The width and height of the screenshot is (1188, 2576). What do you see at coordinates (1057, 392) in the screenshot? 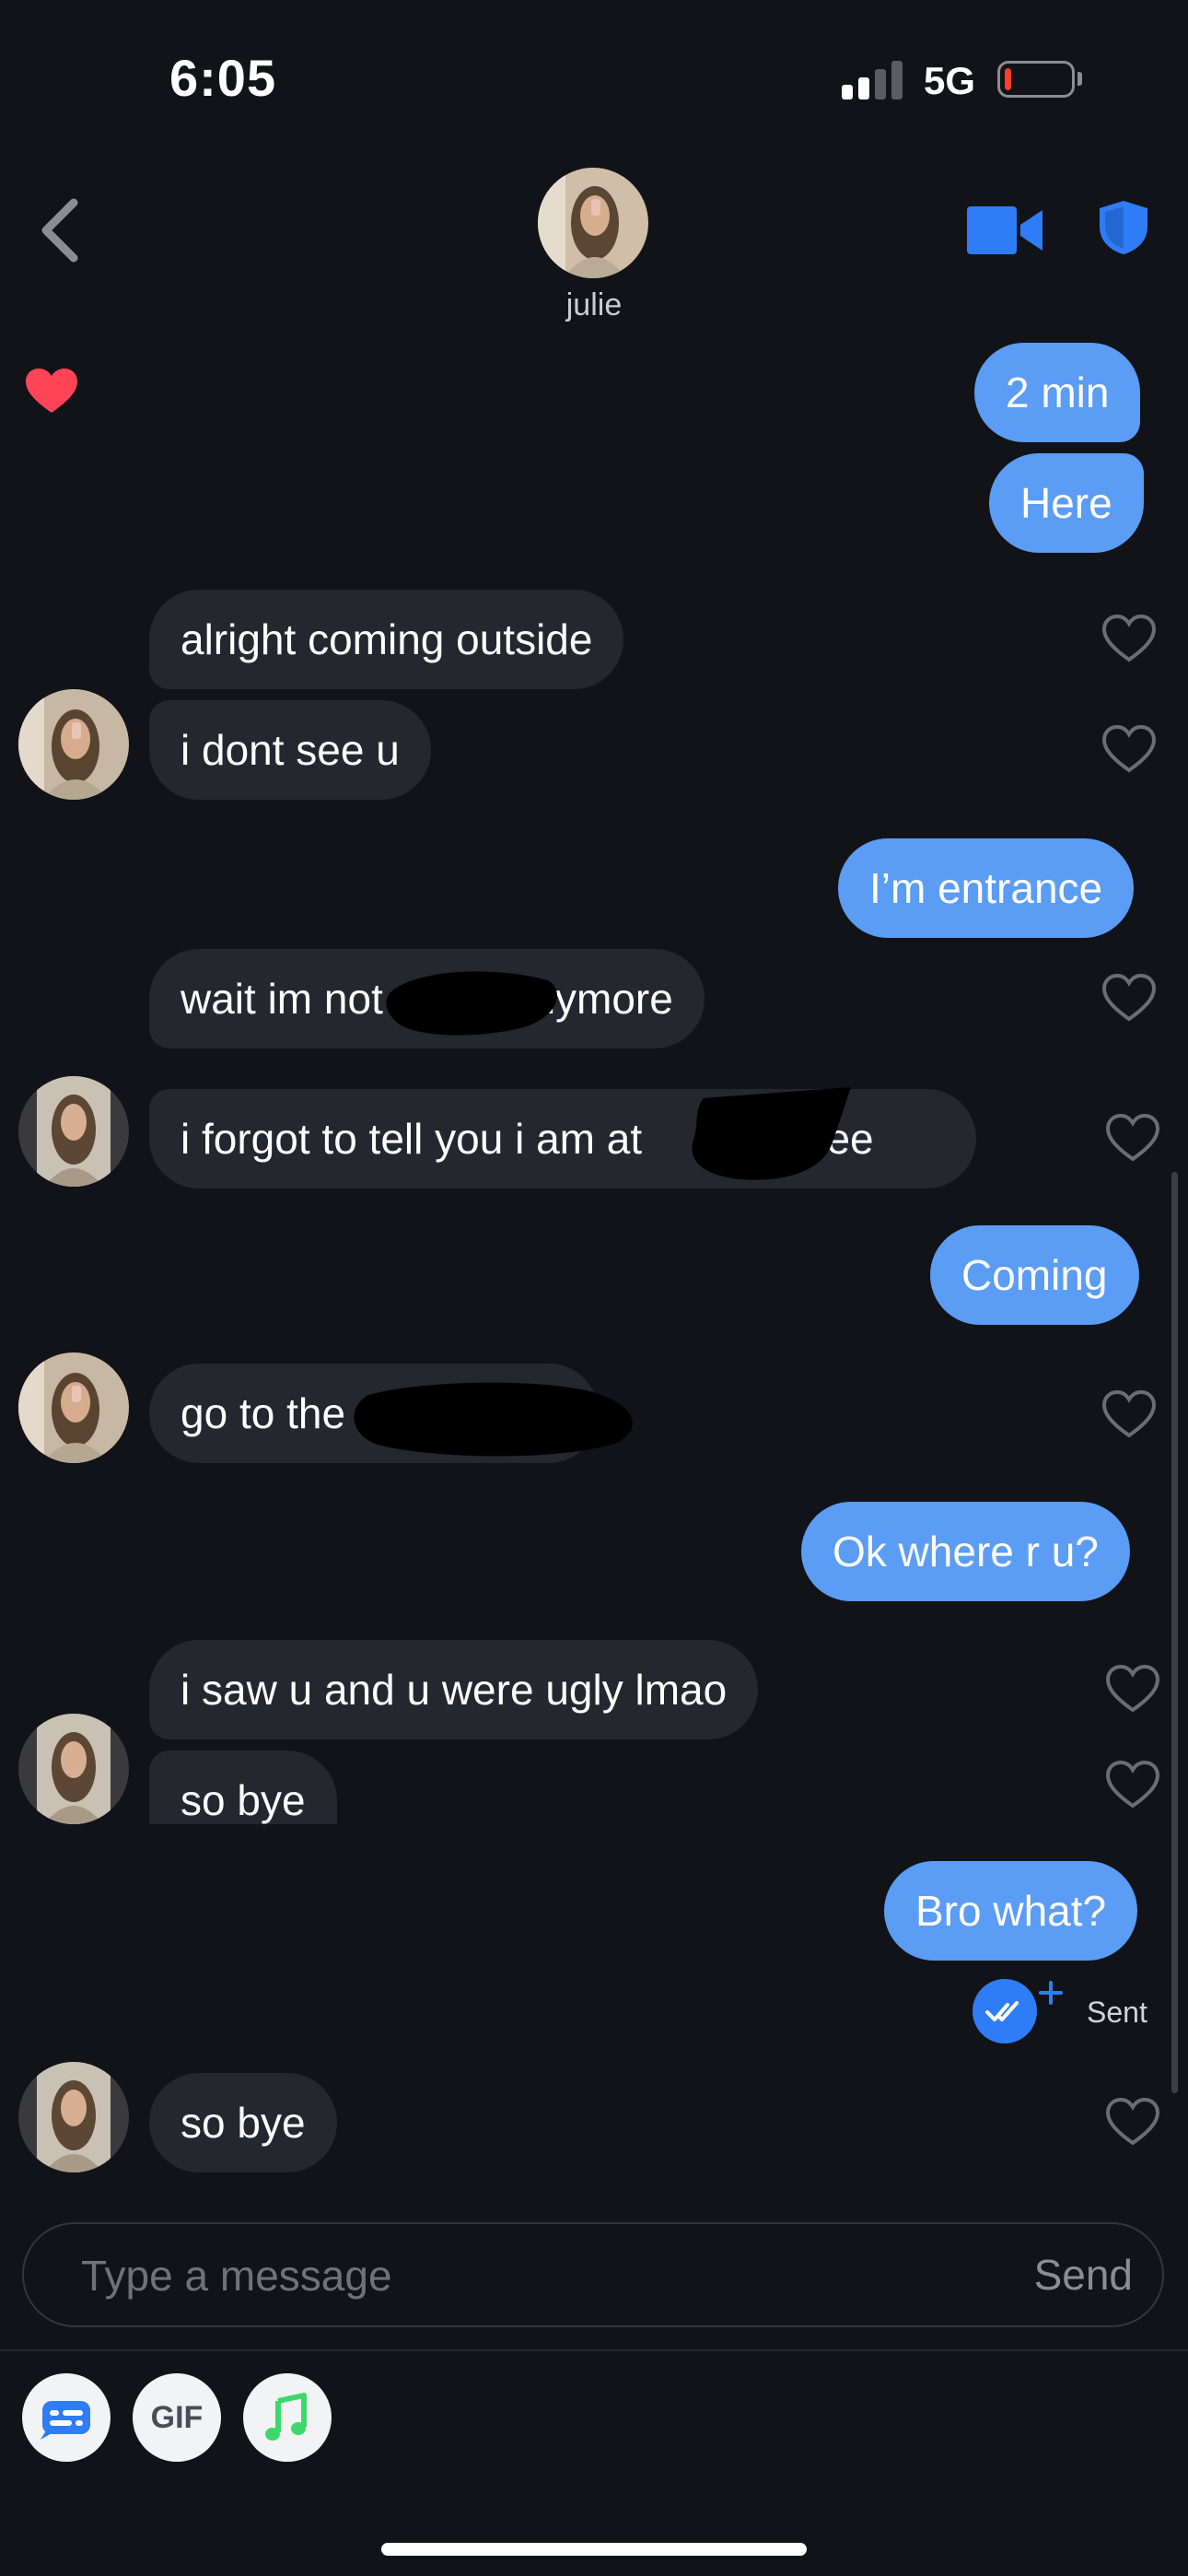
I see `message-bubble-outgoing: 2 min` at bounding box center [1057, 392].